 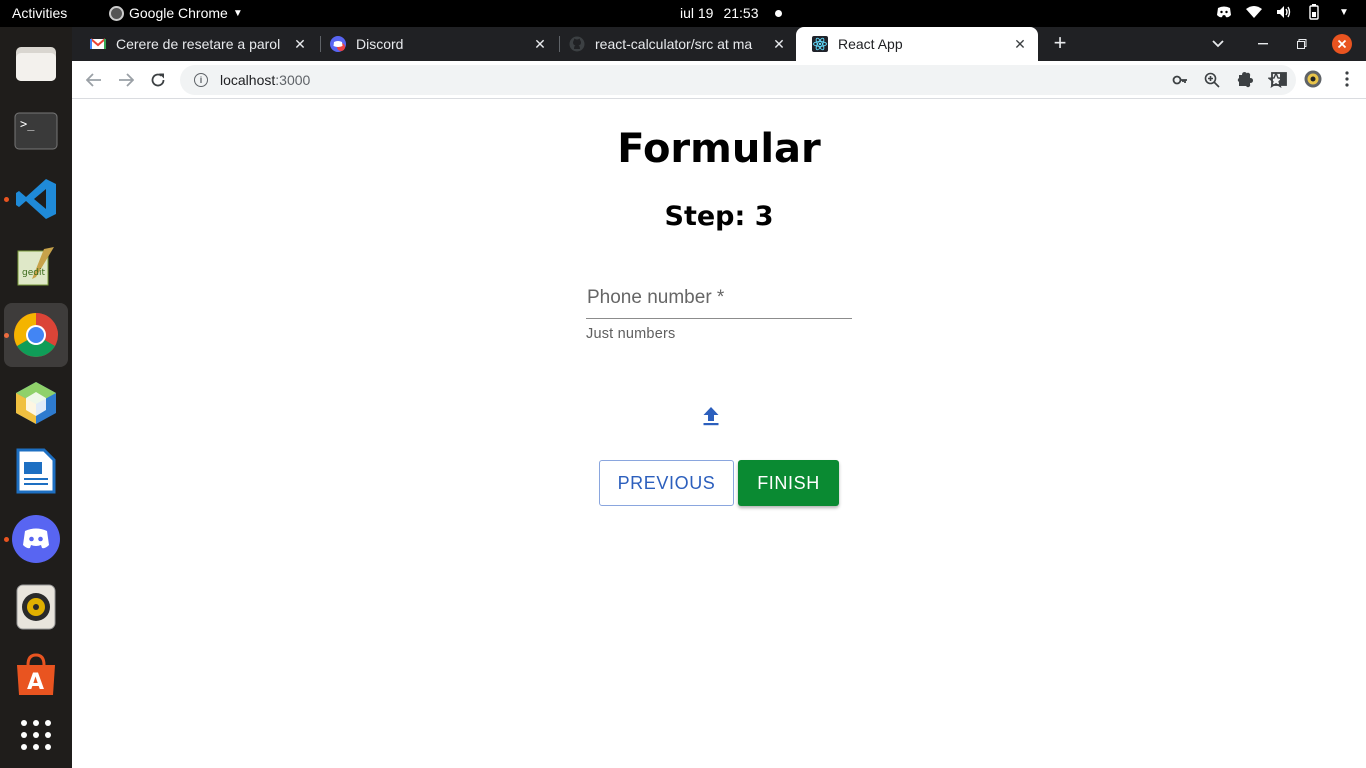 I want to click on reload-icon, so click(x=158, y=80).